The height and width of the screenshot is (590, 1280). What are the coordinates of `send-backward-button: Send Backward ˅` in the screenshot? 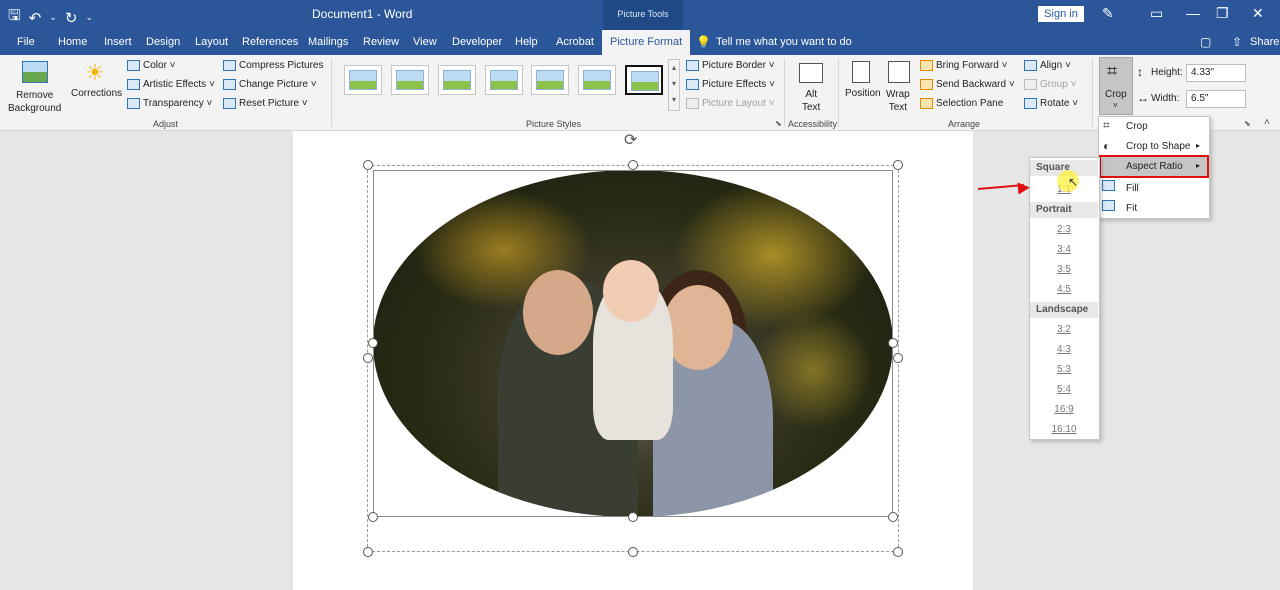 It's located at (967, 84).